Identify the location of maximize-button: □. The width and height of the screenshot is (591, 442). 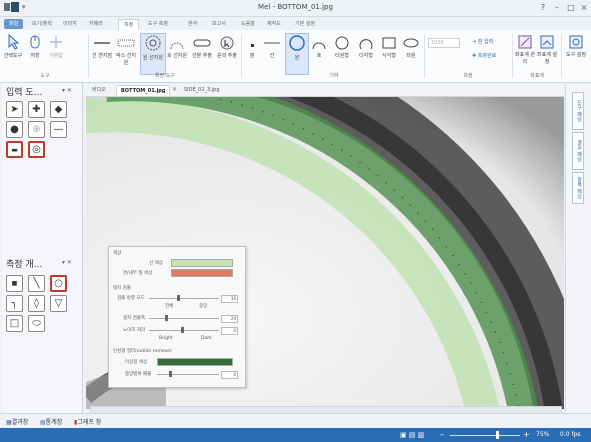
(571, 7).